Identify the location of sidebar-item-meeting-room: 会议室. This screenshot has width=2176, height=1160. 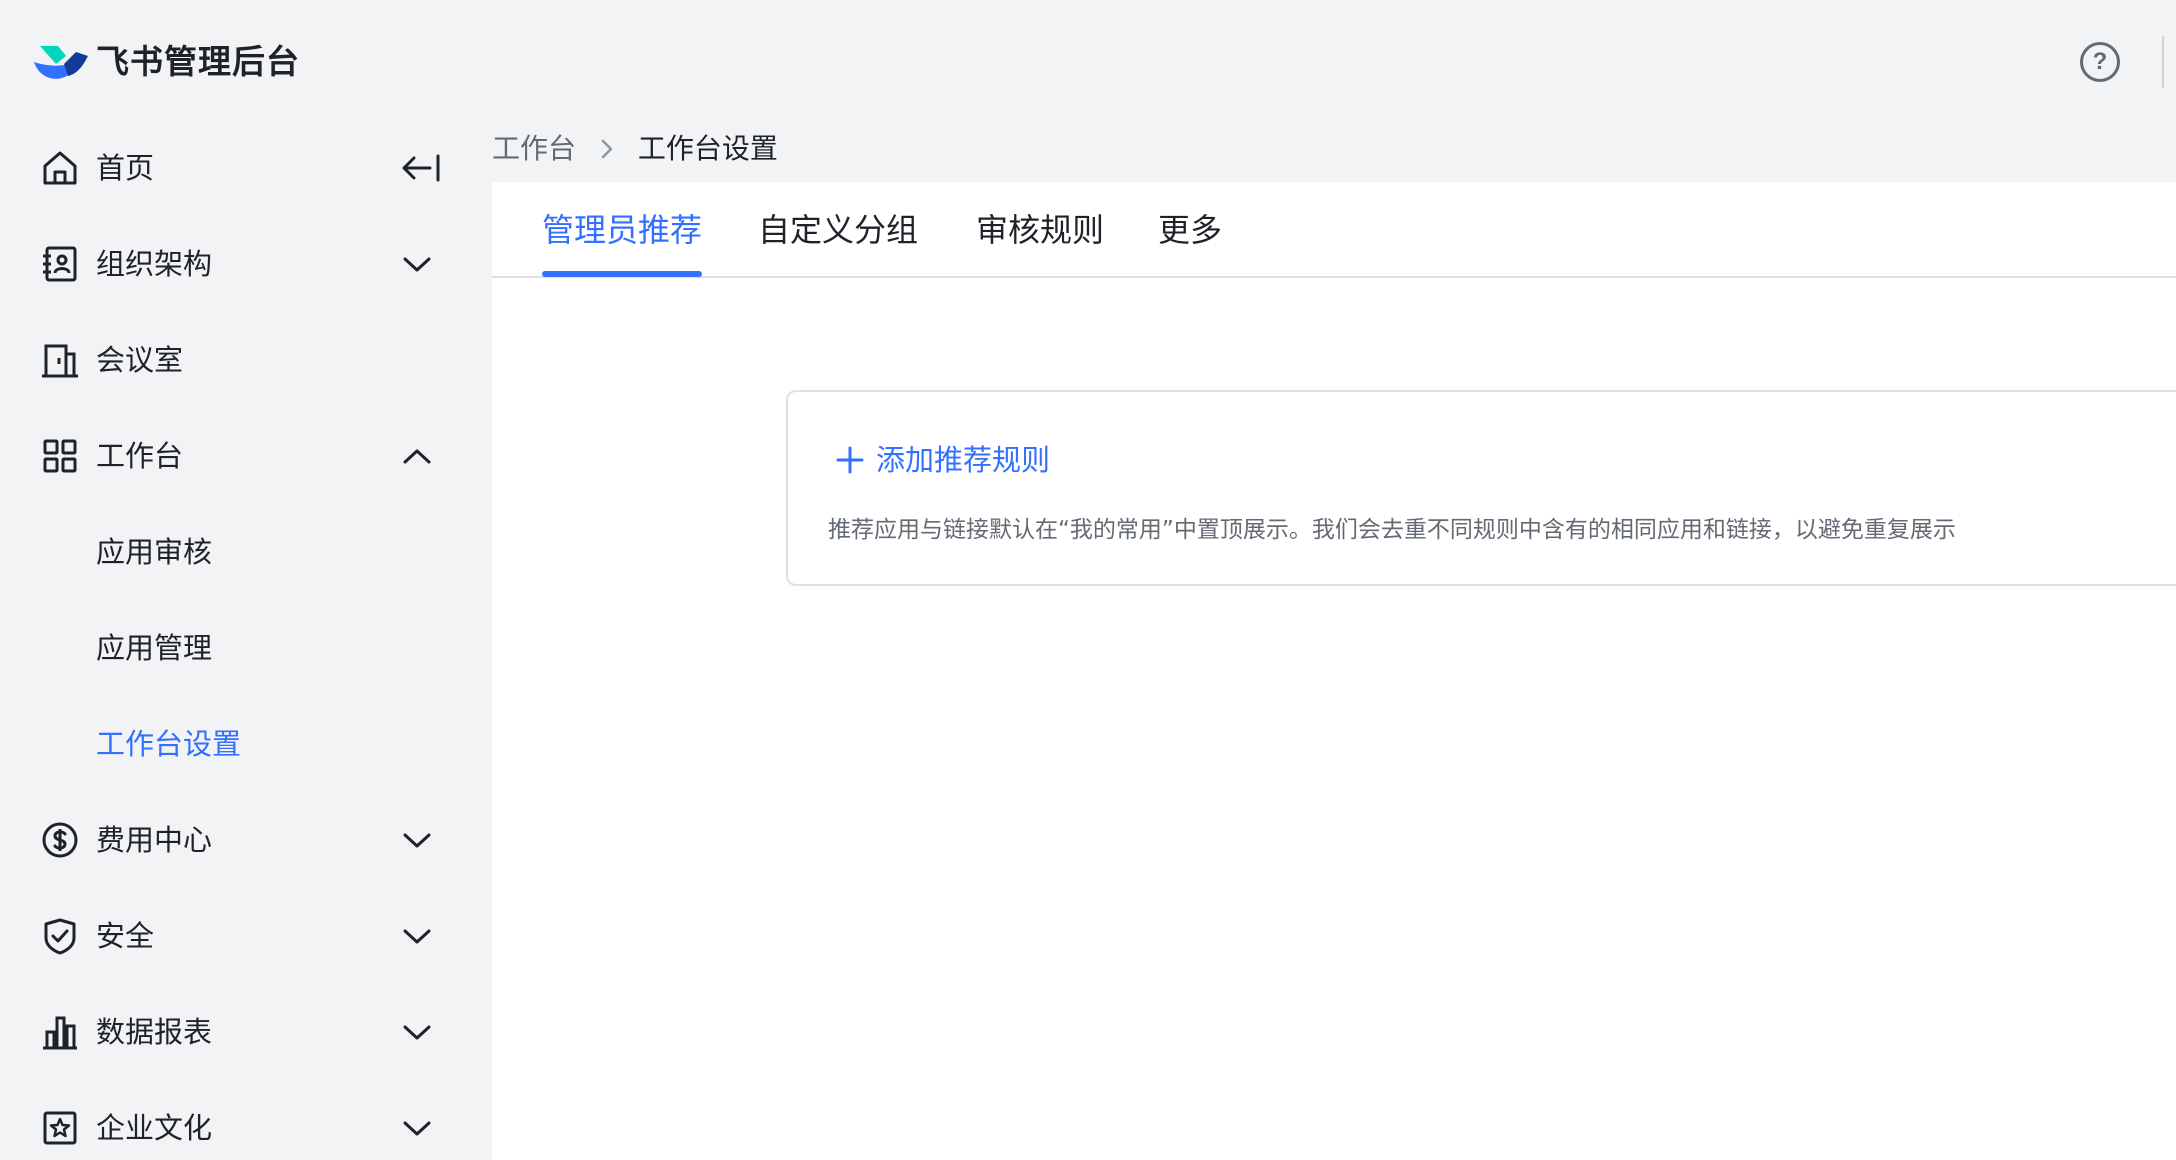
(246, 360).